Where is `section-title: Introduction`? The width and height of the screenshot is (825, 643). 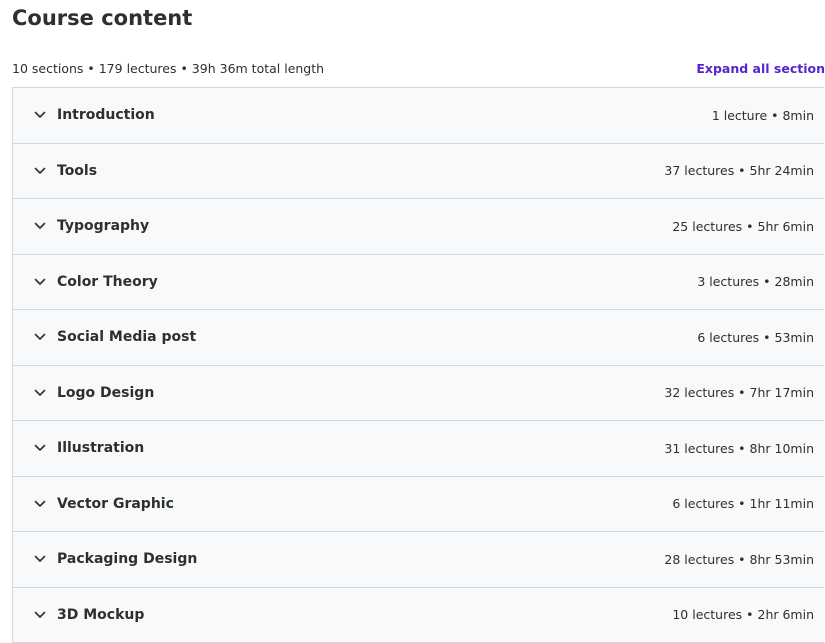
section-title: Introduction is located at coordinates (384, 115).